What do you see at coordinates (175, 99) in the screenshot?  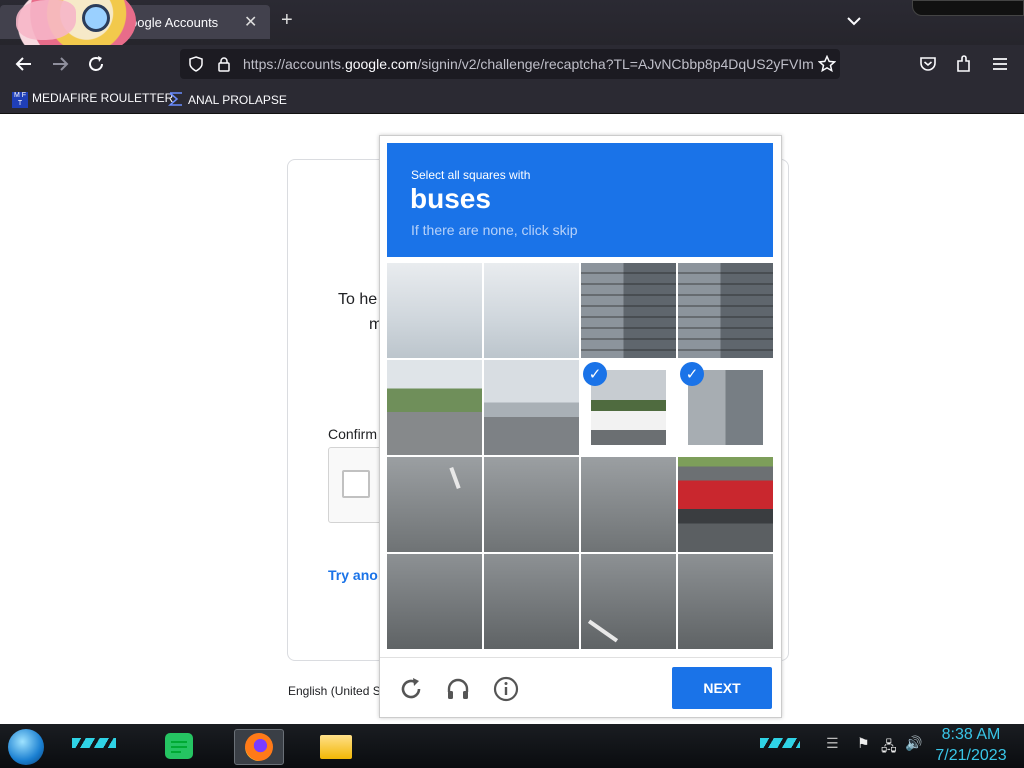 I see `sigma-icon` at bounding box center [175, 99].